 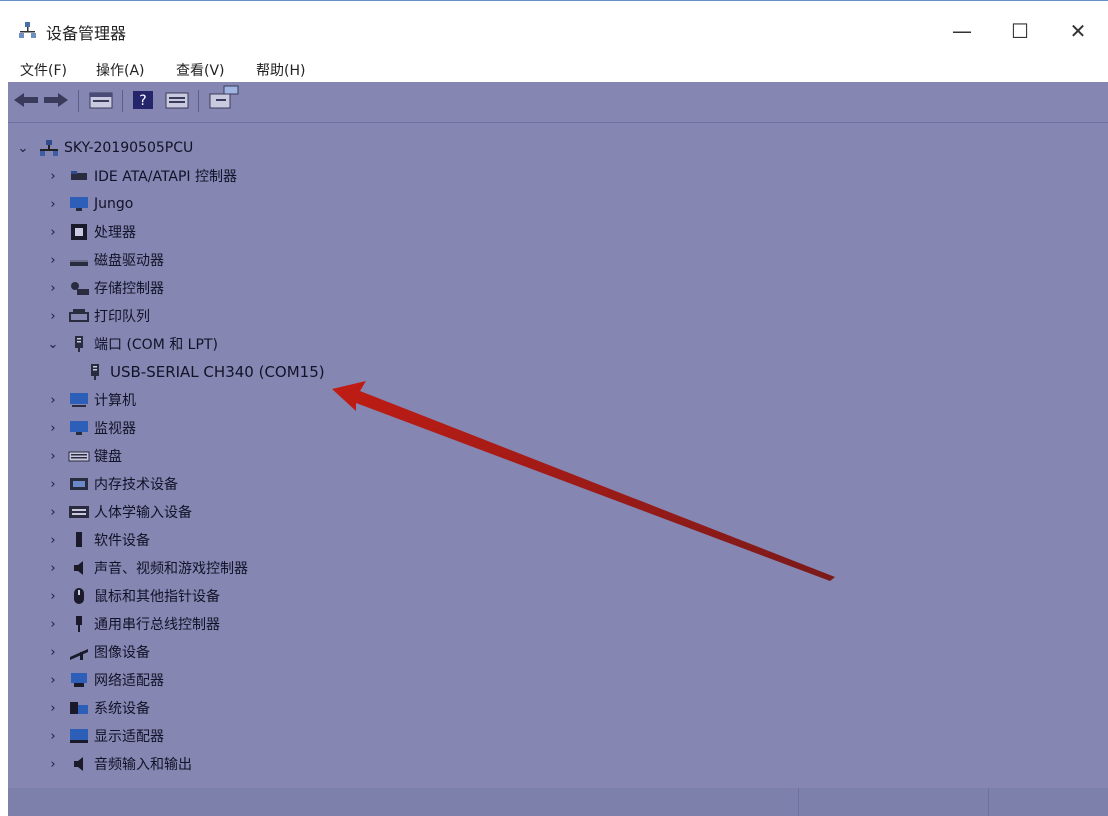 I want to click on tree-item-computer: › 计算机, so click(x=91, y=400).